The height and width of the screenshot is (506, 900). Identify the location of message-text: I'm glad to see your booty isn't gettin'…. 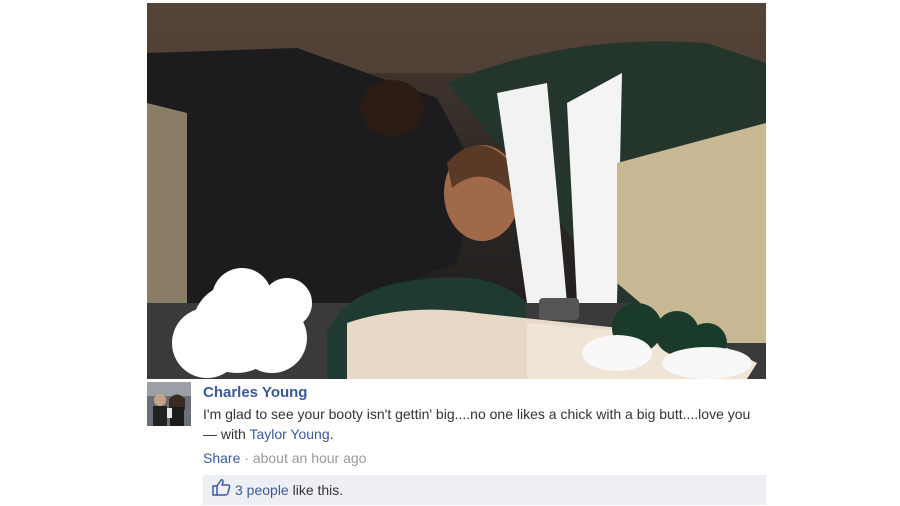
(477, 414).